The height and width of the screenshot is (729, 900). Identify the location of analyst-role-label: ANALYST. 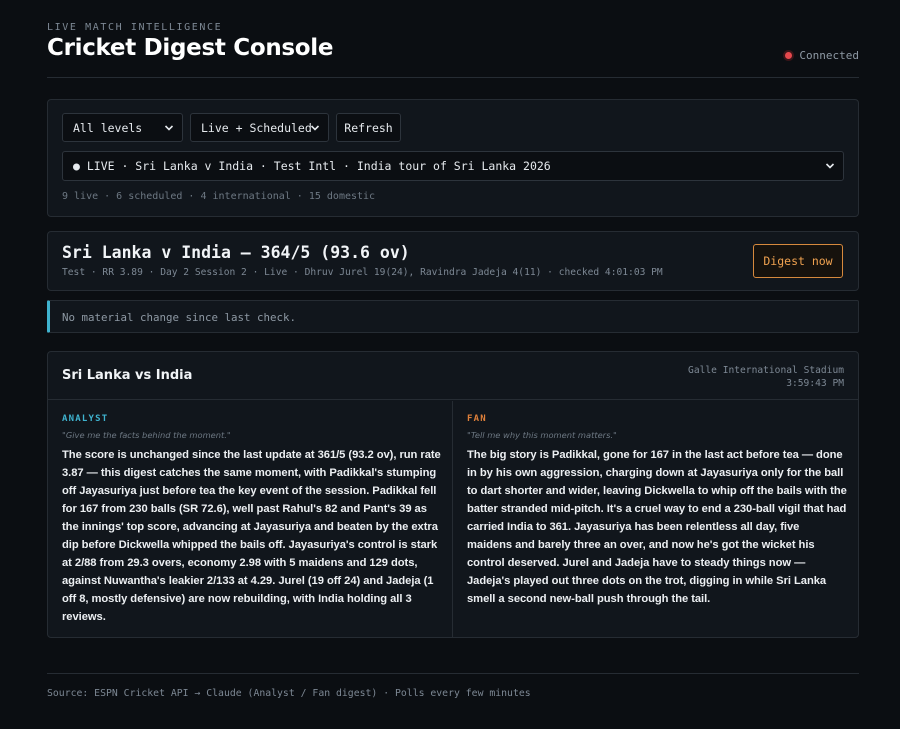
(85, 419).